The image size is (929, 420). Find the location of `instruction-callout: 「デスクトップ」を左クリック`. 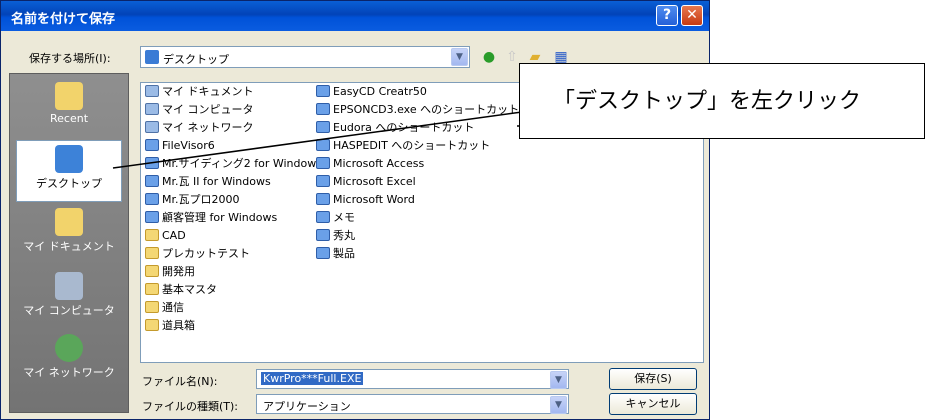

instruction-callout: 「デスクトップ」を左クリック is located at coordinates (722, 101).